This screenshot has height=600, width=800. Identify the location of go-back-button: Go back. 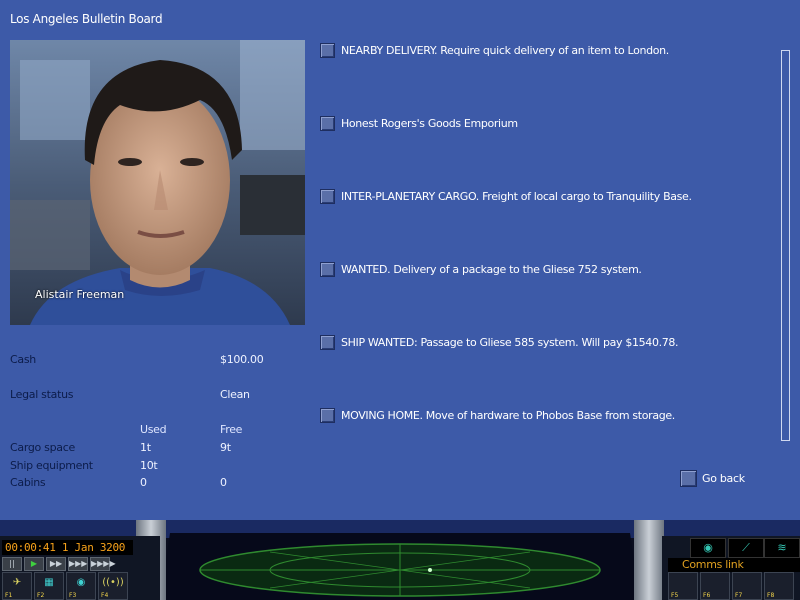
(712, 478).